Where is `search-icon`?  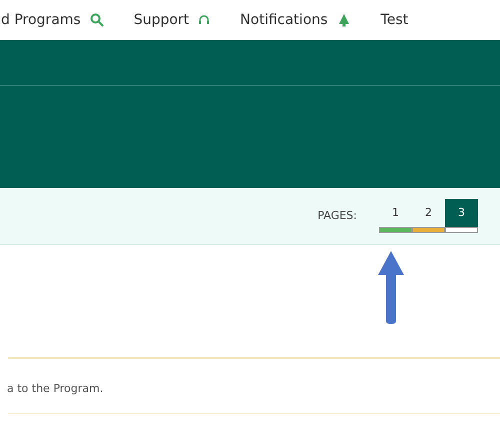 search-icon is located at coordinates (97, 20).